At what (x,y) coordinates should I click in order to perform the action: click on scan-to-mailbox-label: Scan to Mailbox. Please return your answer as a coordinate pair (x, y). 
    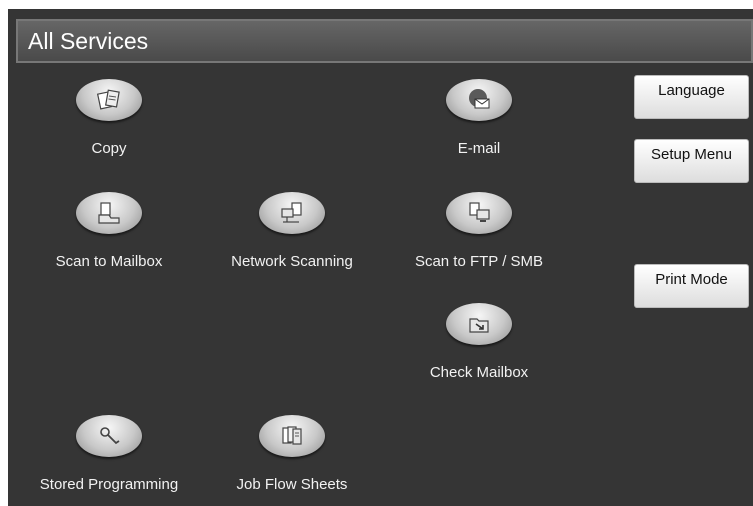
    Looking at the image, I should click on (109, 261).